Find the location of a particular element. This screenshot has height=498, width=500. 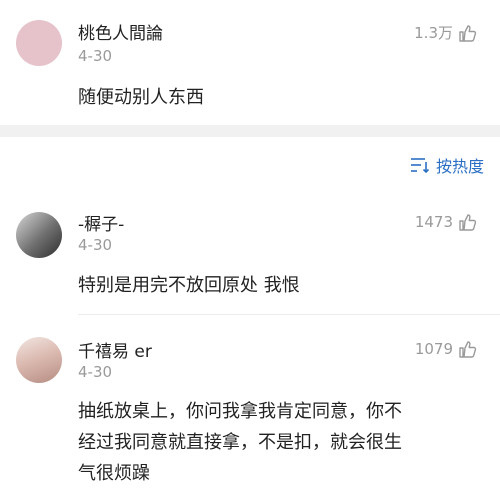

like-count: 1.3万 is located at coordinates (433, 33).